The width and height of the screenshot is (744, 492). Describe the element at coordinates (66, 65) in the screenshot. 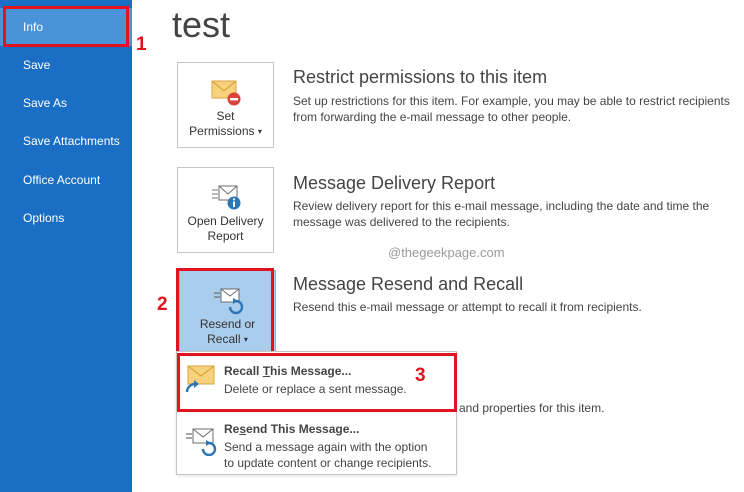

I see `sidebar-item-save: Save` at that location.